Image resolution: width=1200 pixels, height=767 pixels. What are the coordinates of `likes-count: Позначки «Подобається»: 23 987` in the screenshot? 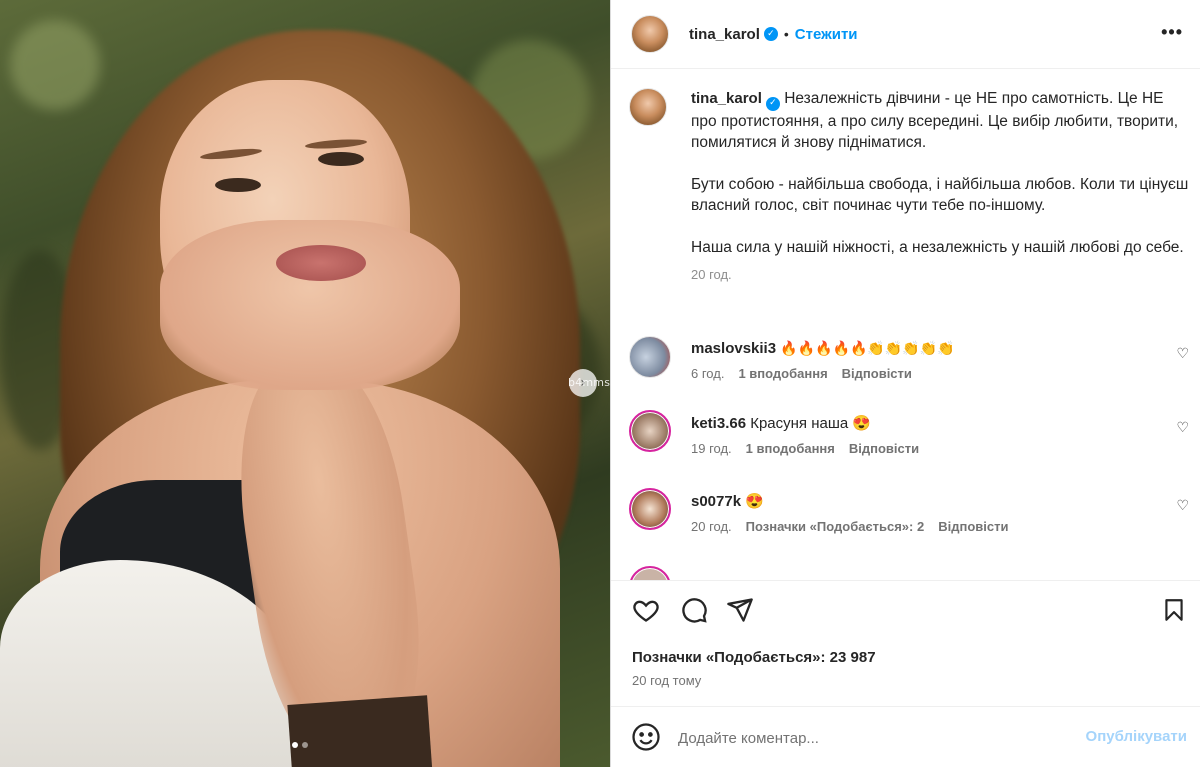 It's located at (754, 657).